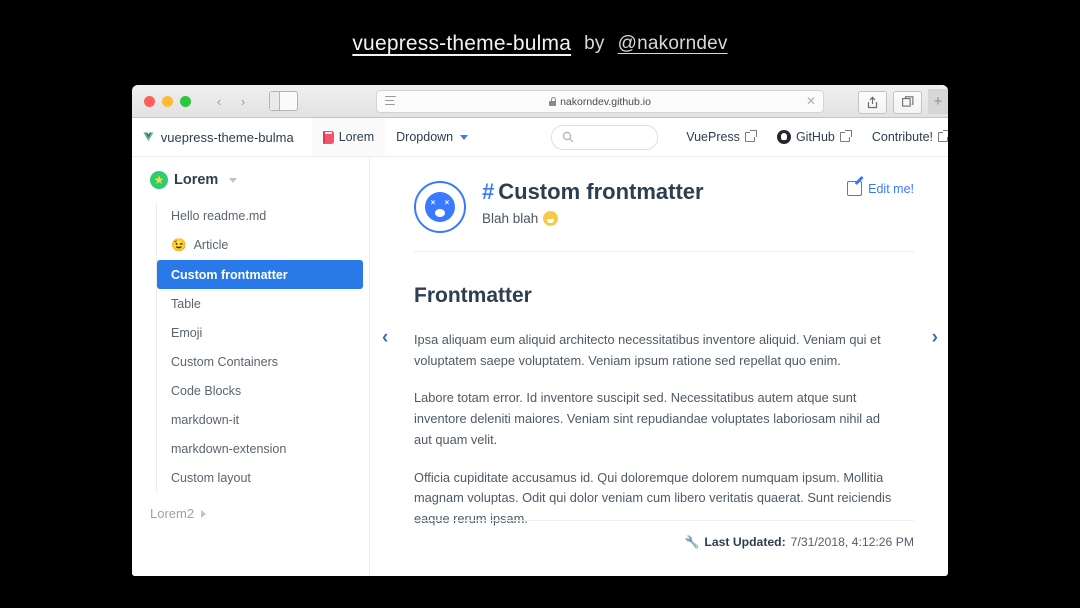 The height and width of the screenshot is (608, 1080). Describe the element at coordinates (692, 542) in the screenshot. I see `wrench-icon: 🔧` at that location.